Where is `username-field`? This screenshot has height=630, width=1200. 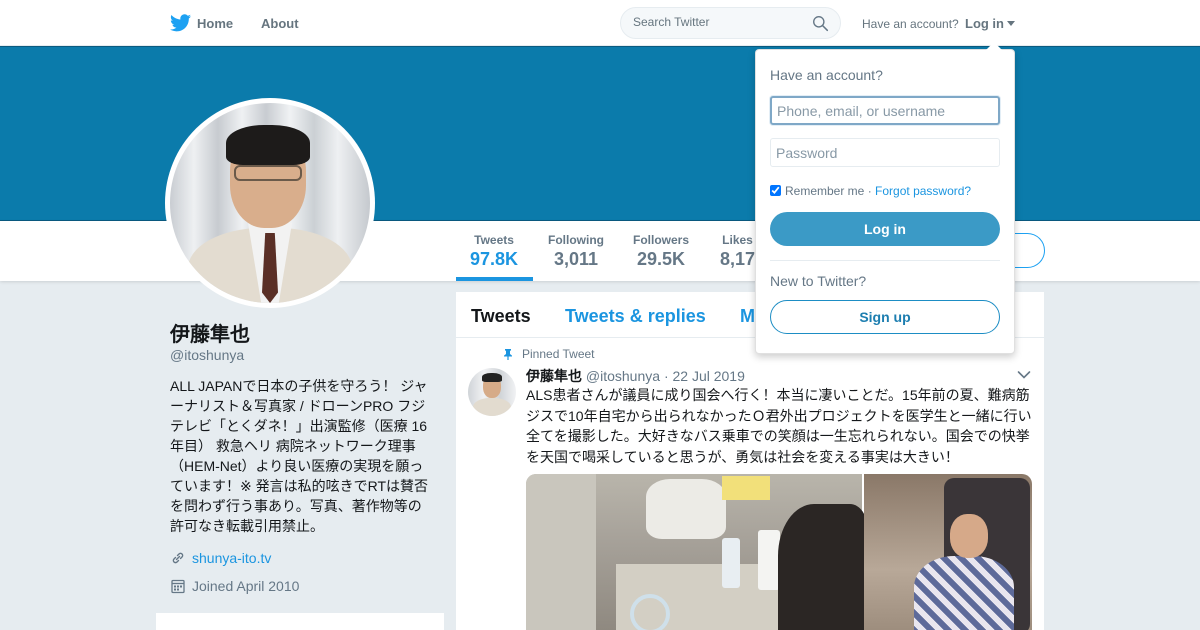
username-field is located at coordinates (885, 110).